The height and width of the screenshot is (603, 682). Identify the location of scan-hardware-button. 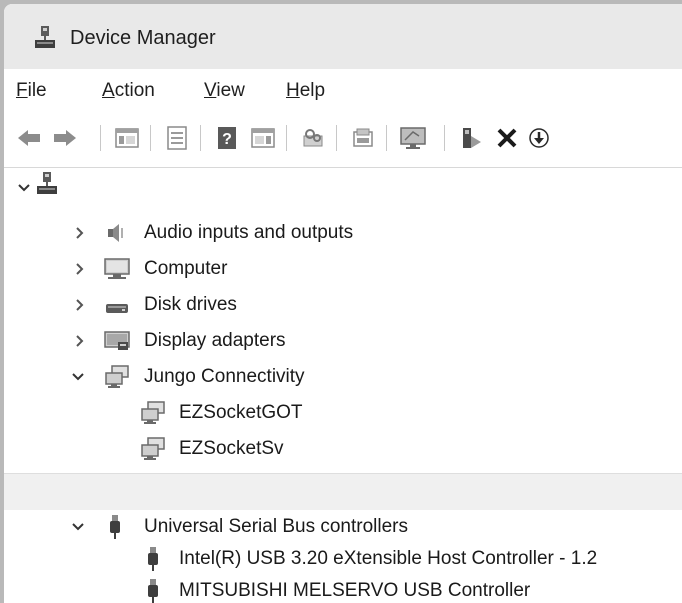
(363, 138).